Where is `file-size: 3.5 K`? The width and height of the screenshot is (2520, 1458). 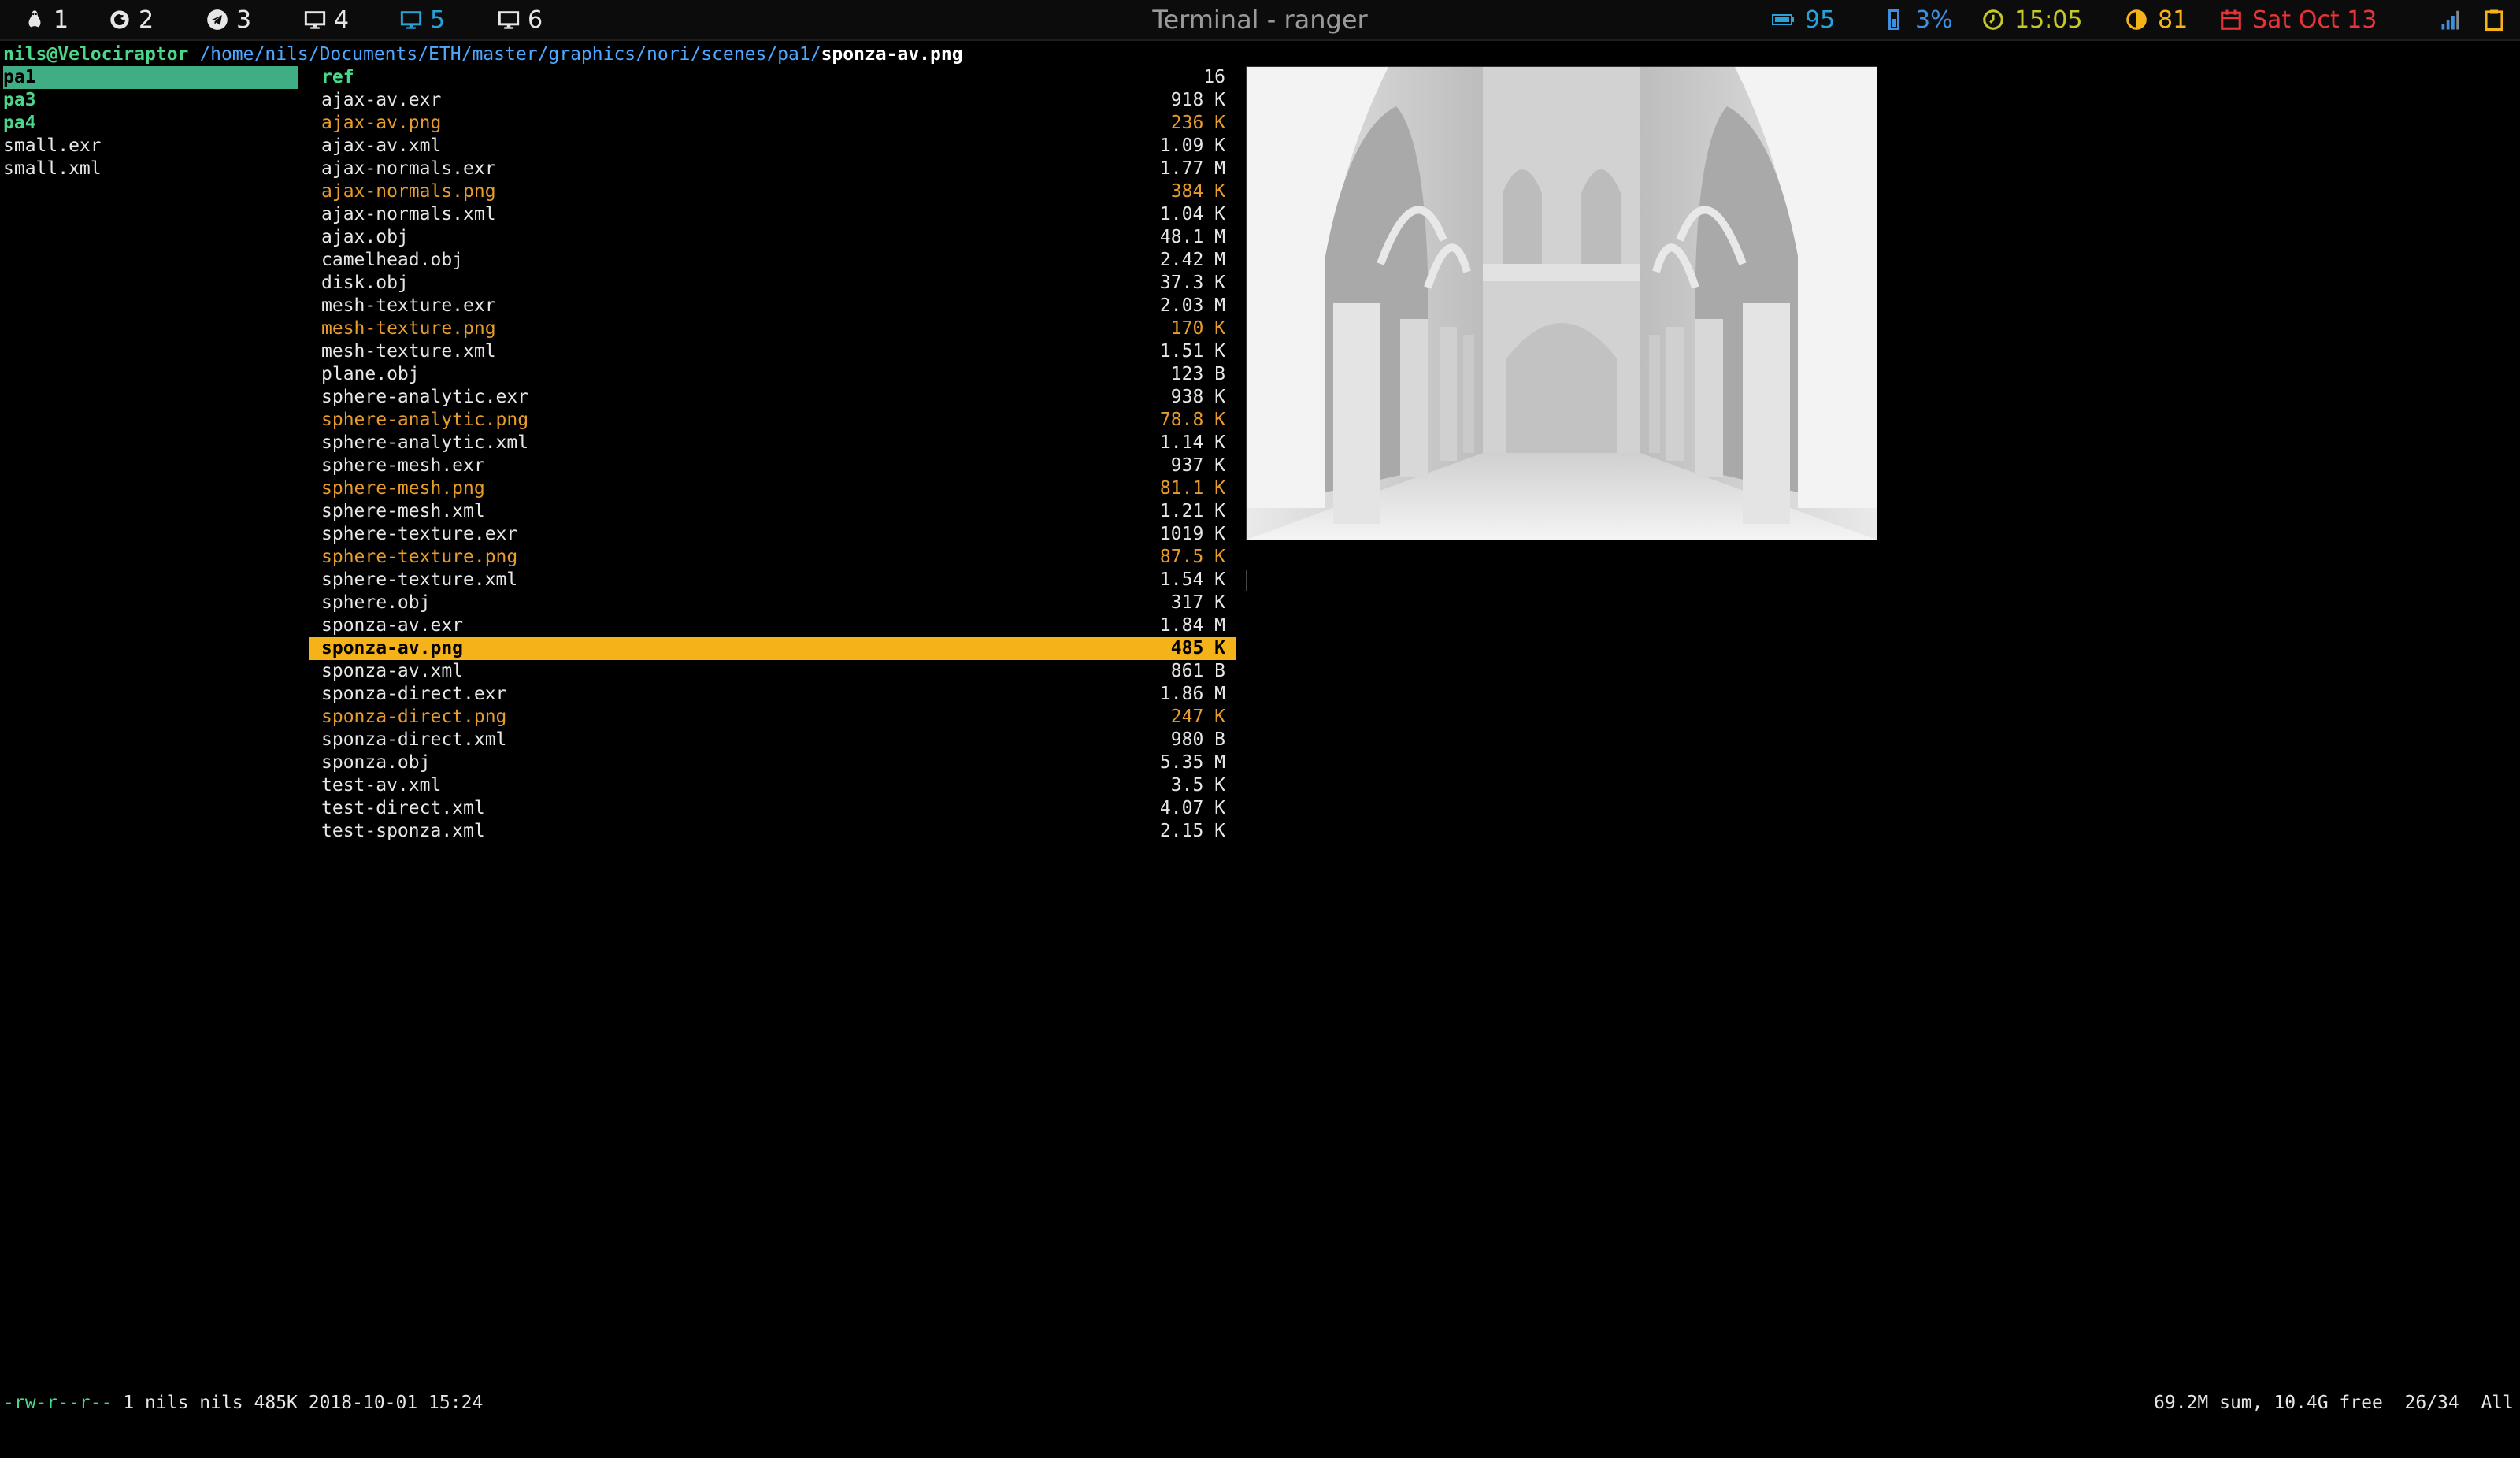
file-size: 3.5 K is located at coordinates (1197, 785).